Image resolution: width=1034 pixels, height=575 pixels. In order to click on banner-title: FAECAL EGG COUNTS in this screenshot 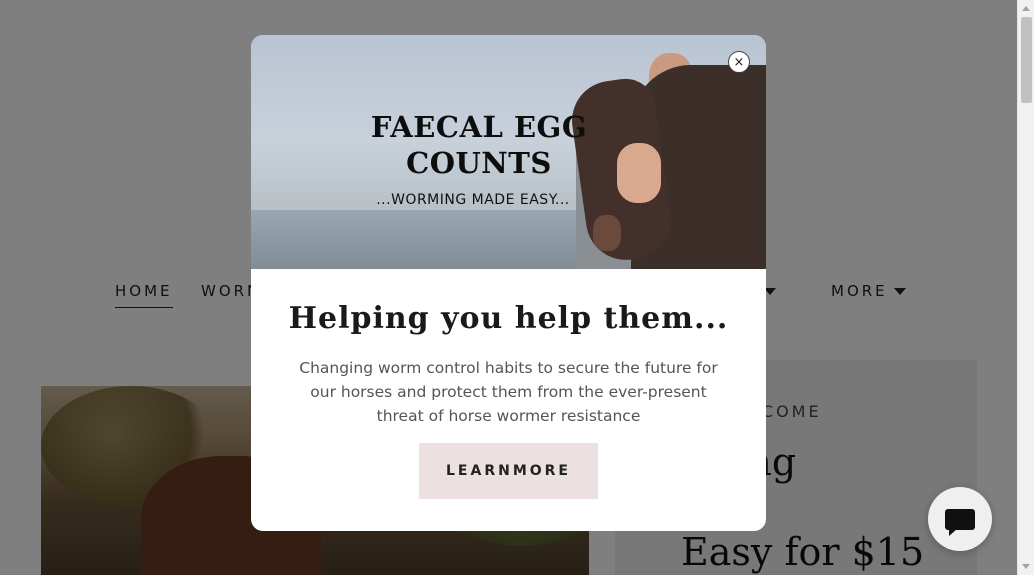, I will do `click(479, 145)`.